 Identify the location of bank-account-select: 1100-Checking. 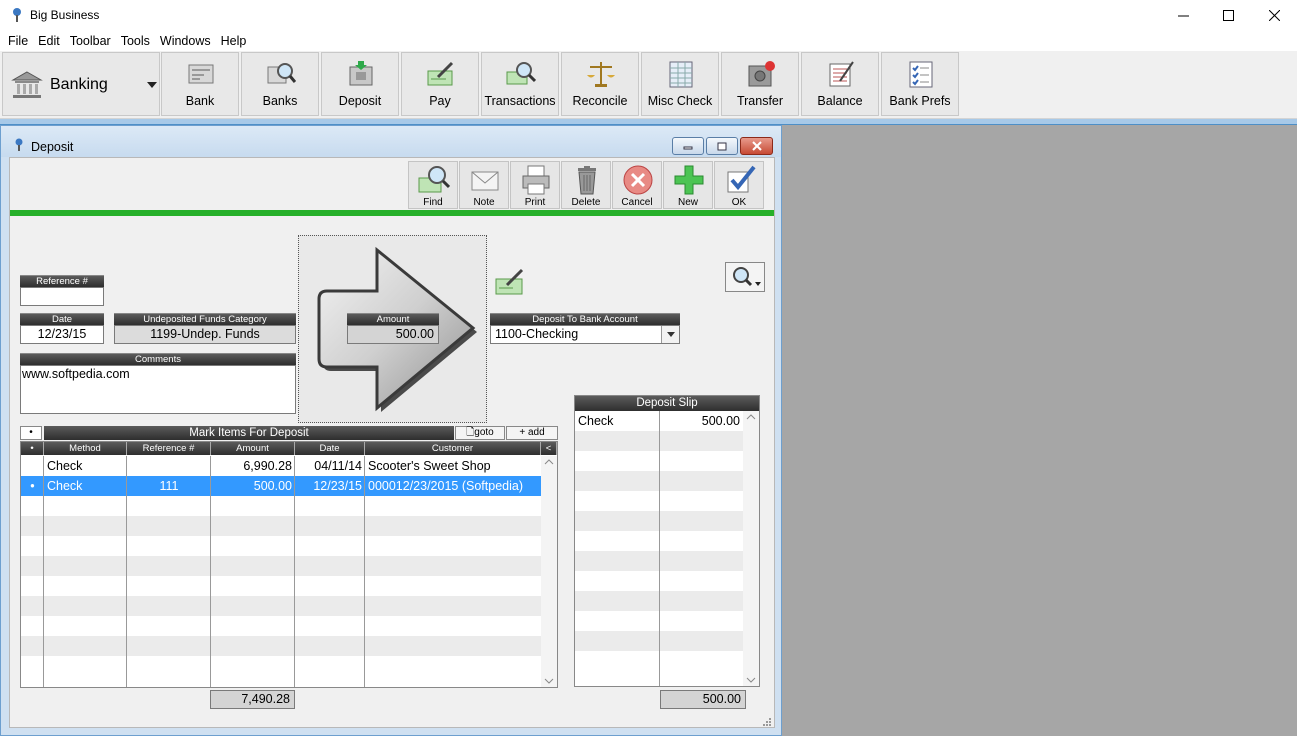
(585, 334).